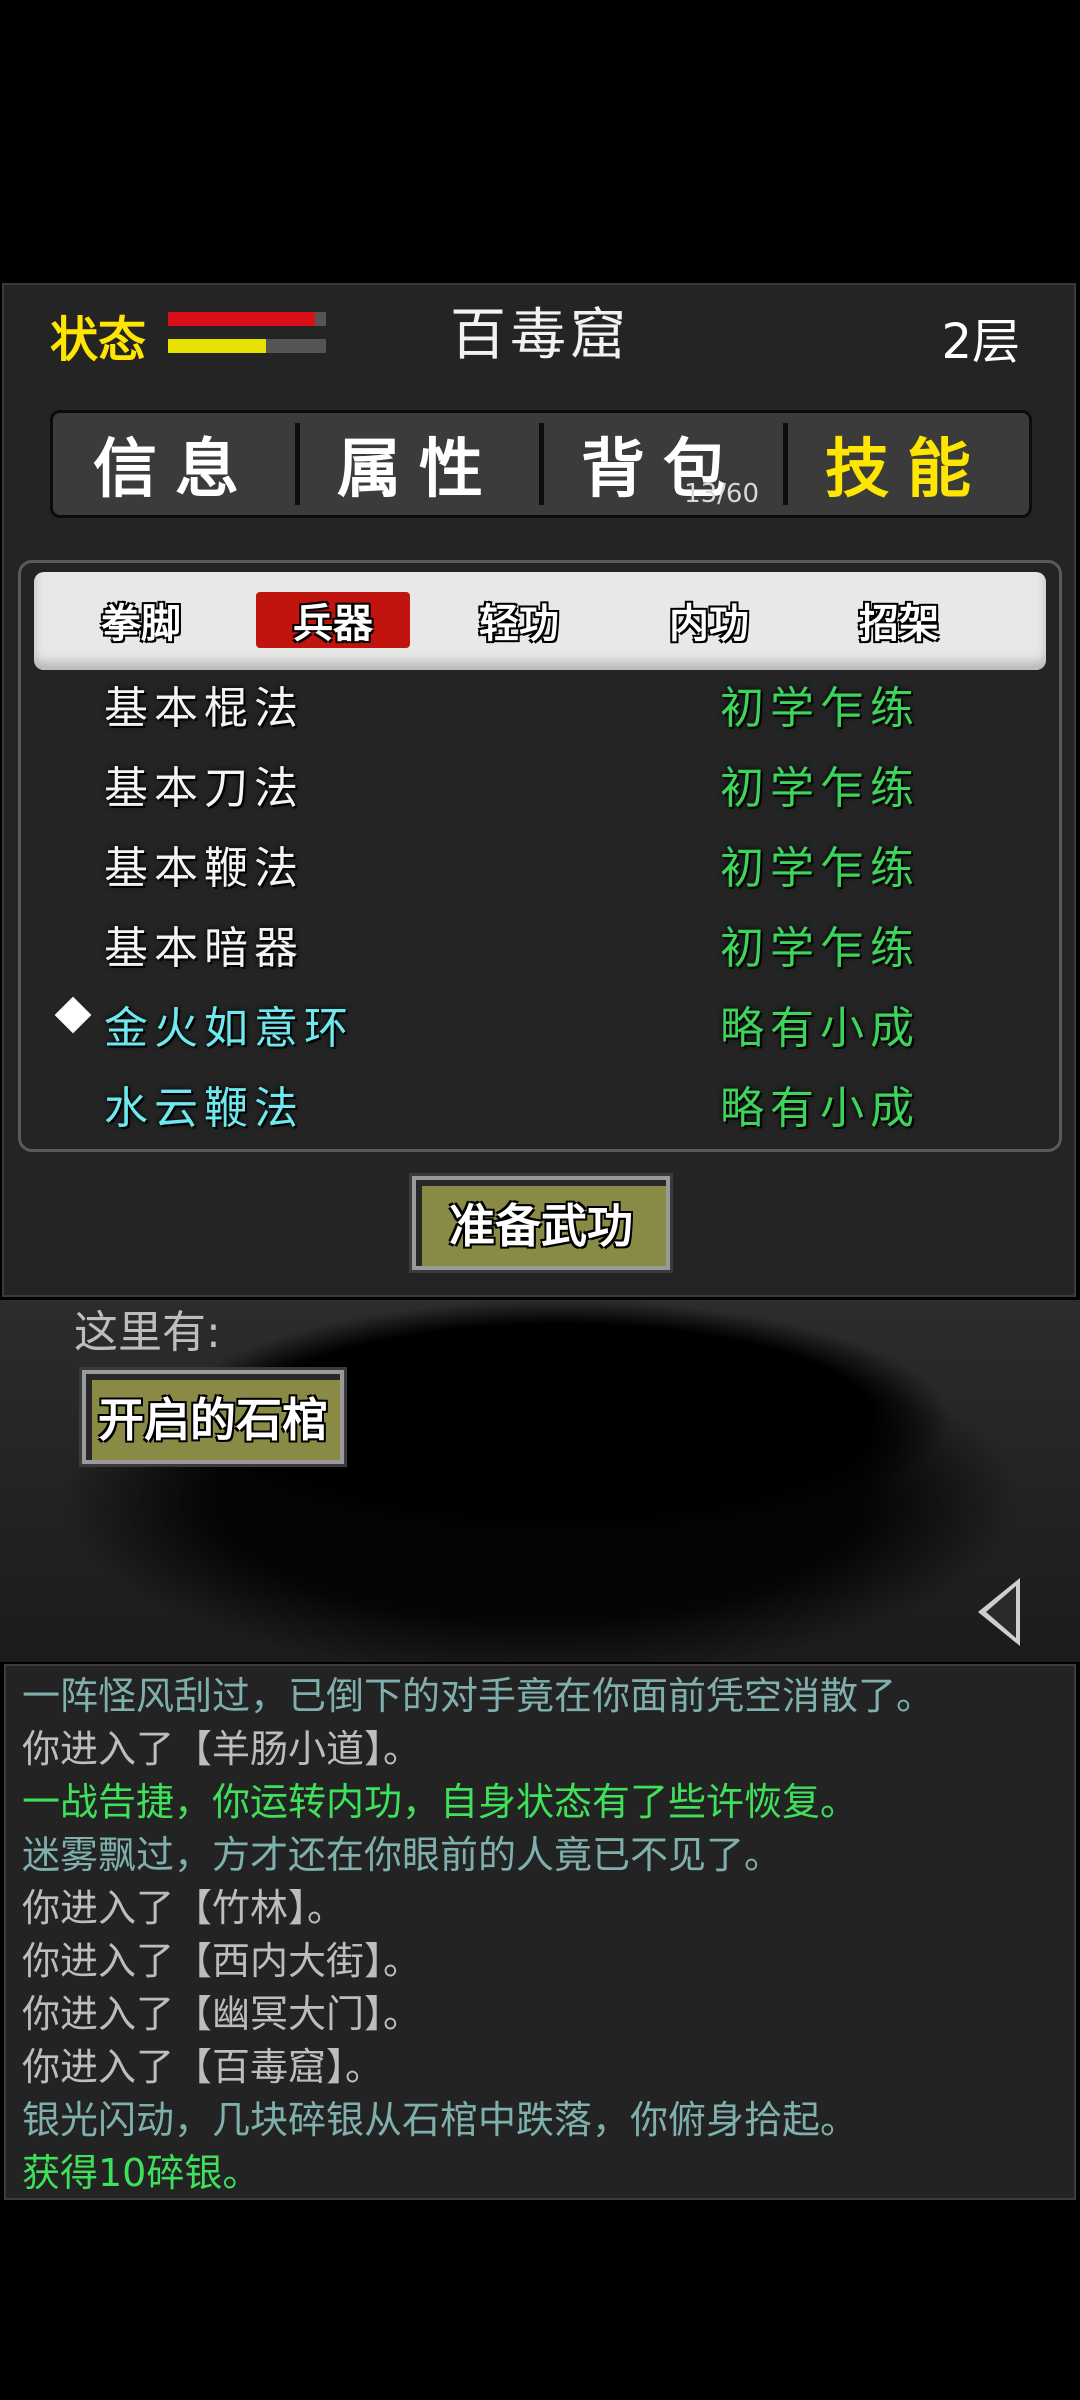 This screenshot has height=2400, width=1080. I want to click on skill-name: 基本棍法, so click(204, 708).